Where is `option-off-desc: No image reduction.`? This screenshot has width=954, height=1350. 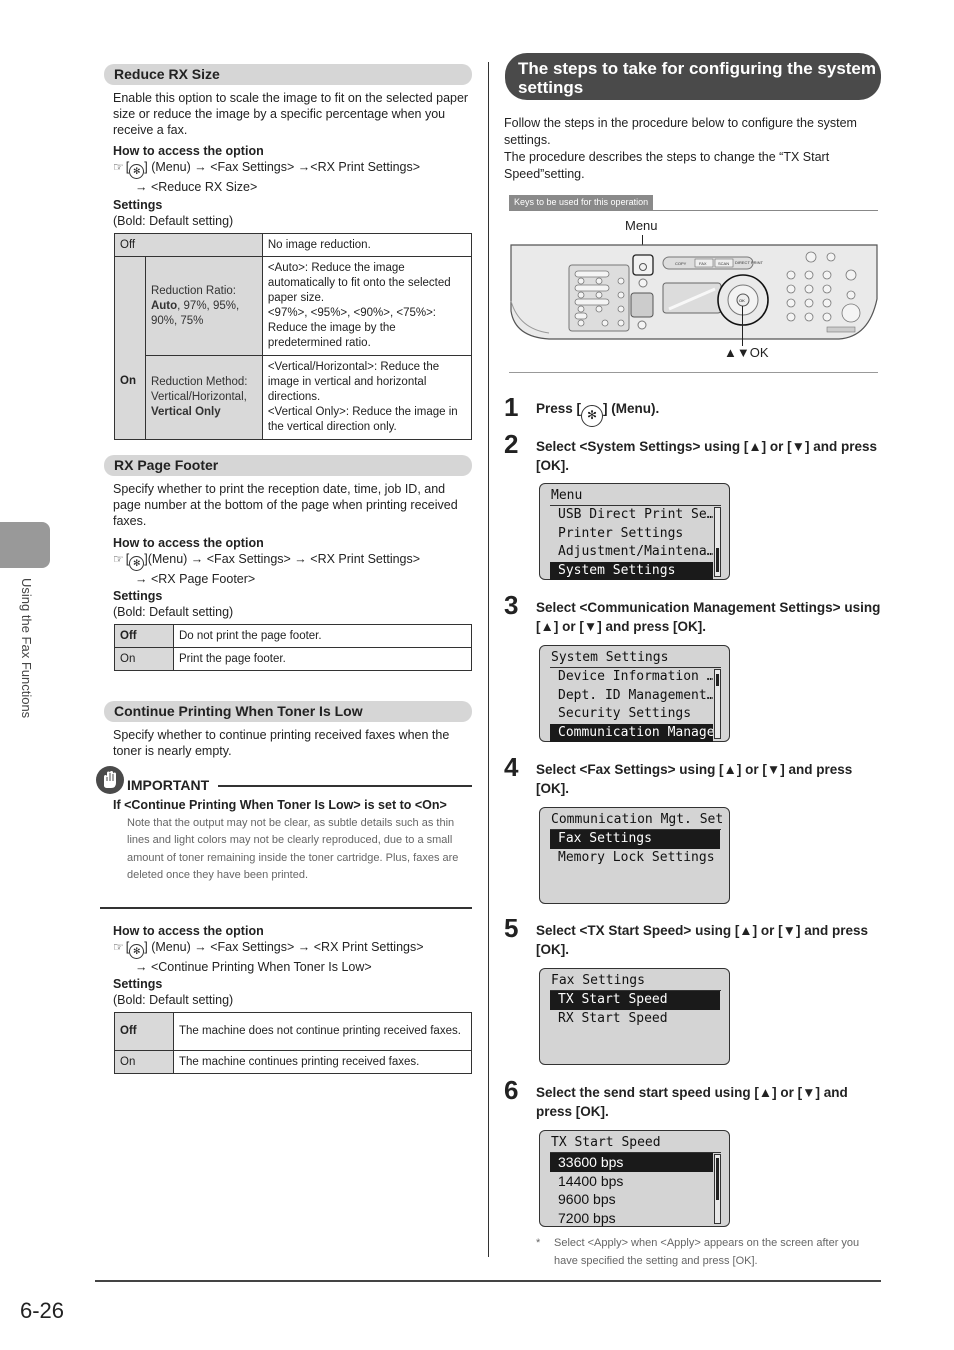
option-off-desc: No image reduction. is located at coordinates (367, 245).